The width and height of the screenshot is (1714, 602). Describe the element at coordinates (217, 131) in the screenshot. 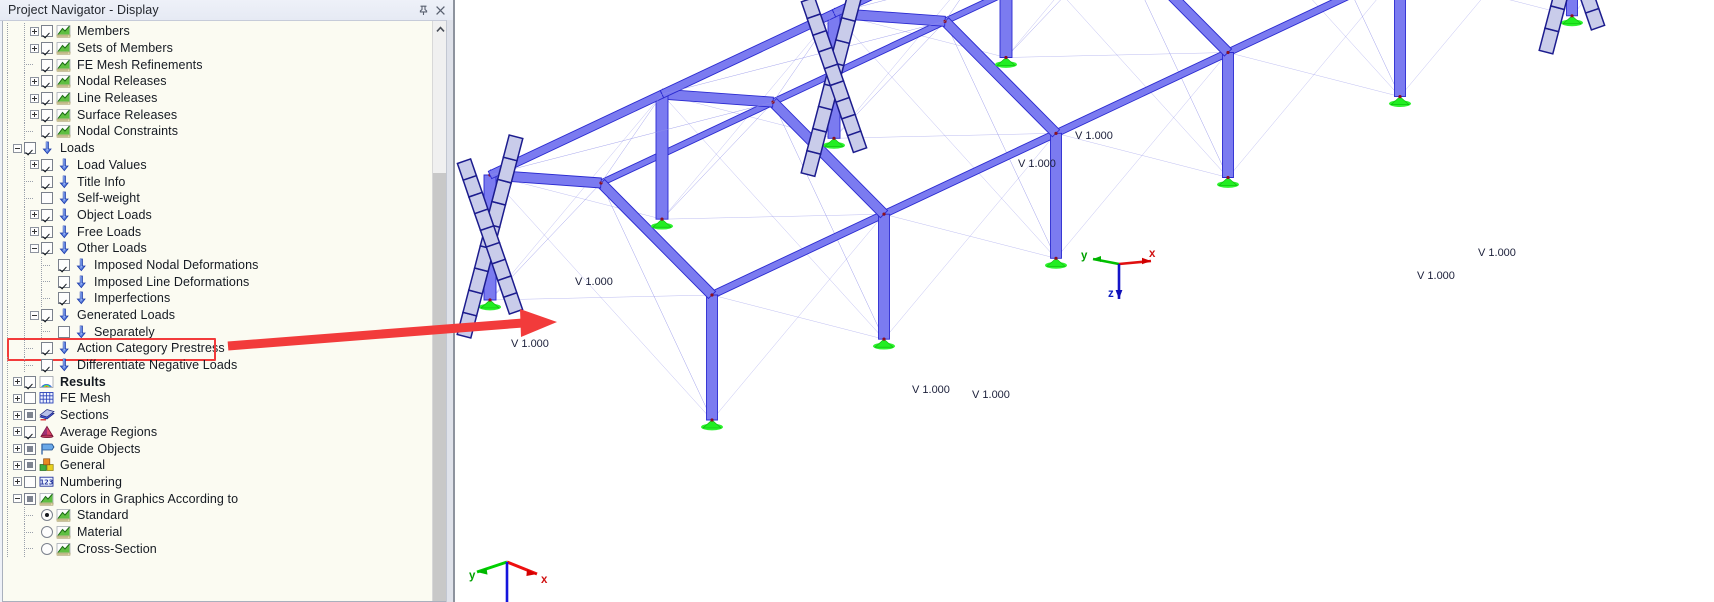

I see `tree-item-nodal-constraints: Nodal Constraints` at that location.